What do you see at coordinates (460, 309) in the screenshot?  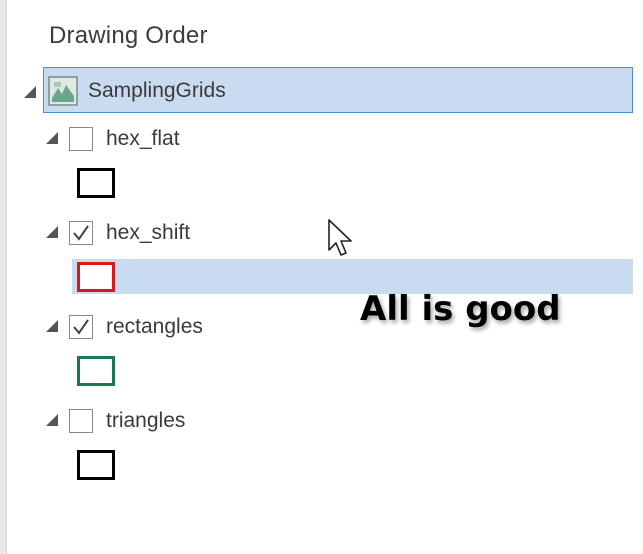 I see `annotation-text: All is good` at bounding box center [460, 309].